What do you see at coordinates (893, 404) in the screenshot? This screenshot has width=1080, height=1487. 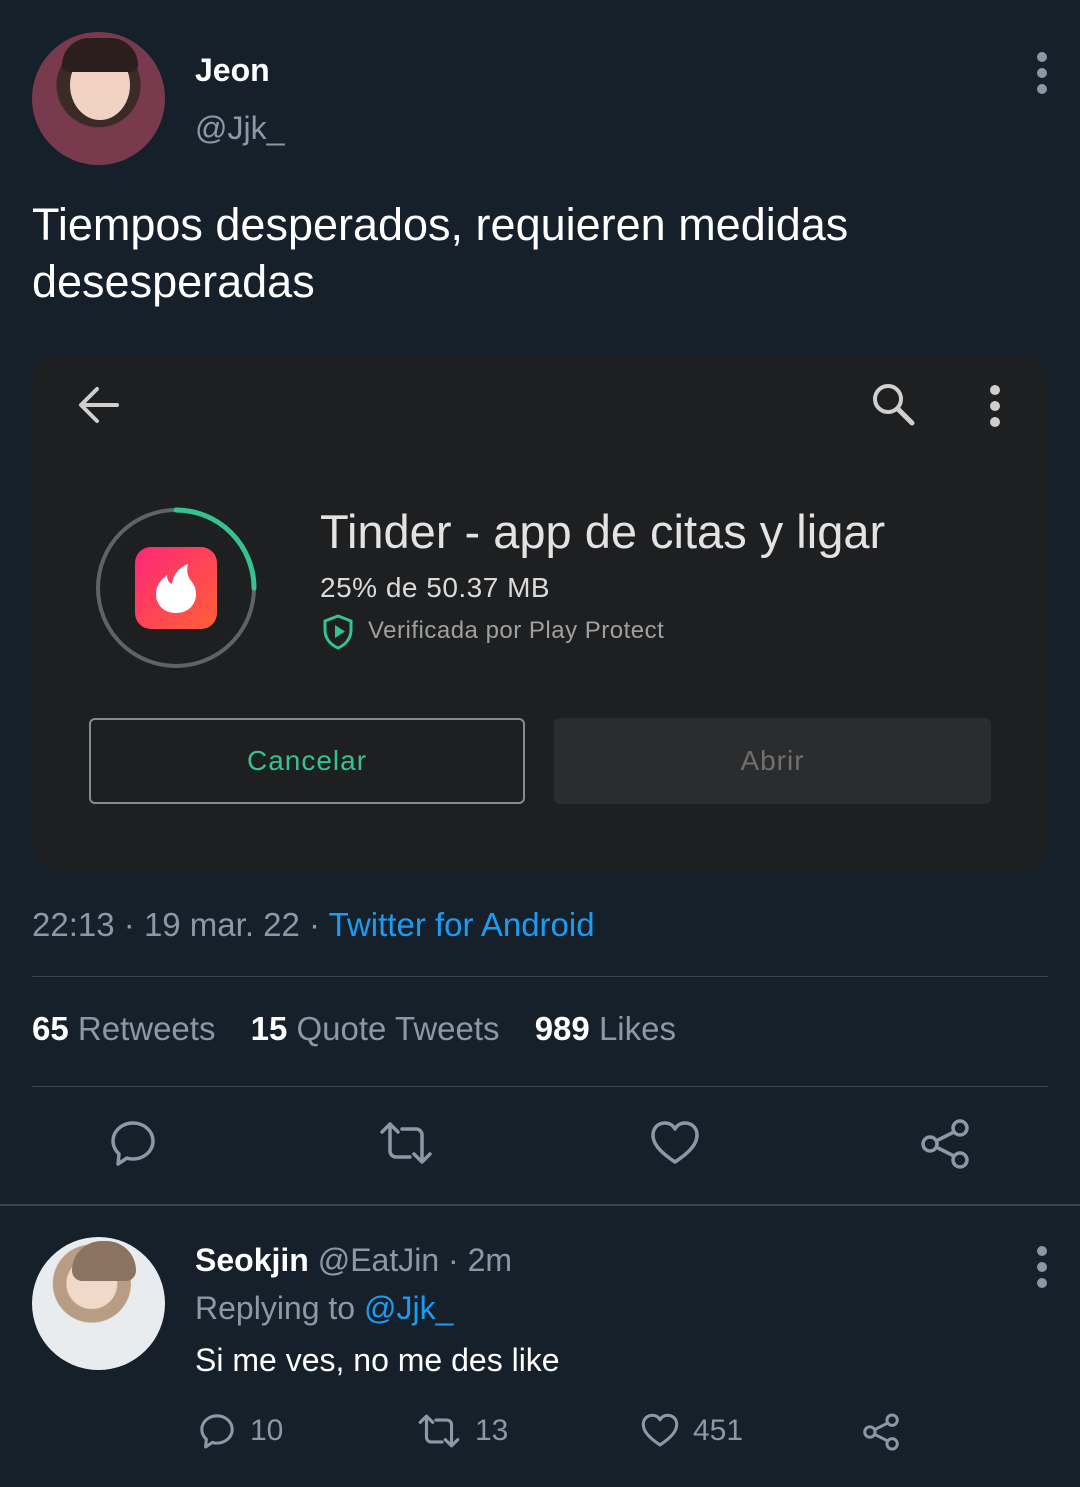 I see `search-icon` at bounding box center [893, 404].